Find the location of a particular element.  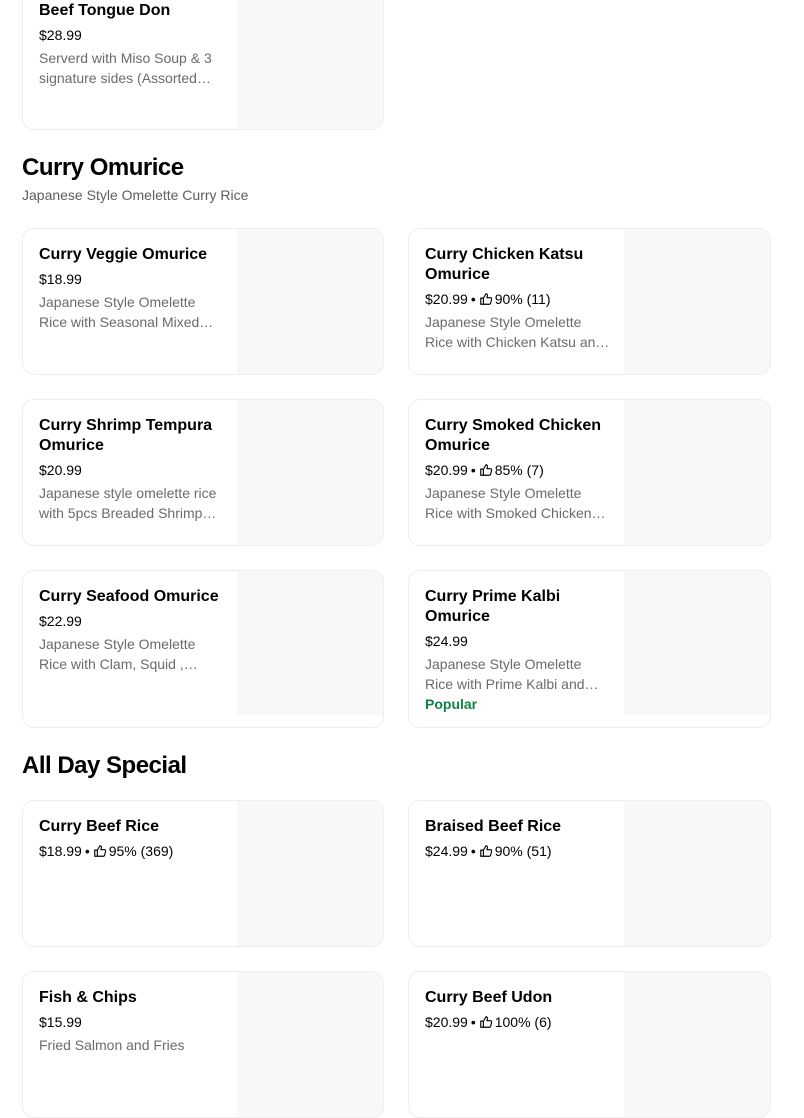

item-meta: $20.99 is located at coordinates (131, 470).